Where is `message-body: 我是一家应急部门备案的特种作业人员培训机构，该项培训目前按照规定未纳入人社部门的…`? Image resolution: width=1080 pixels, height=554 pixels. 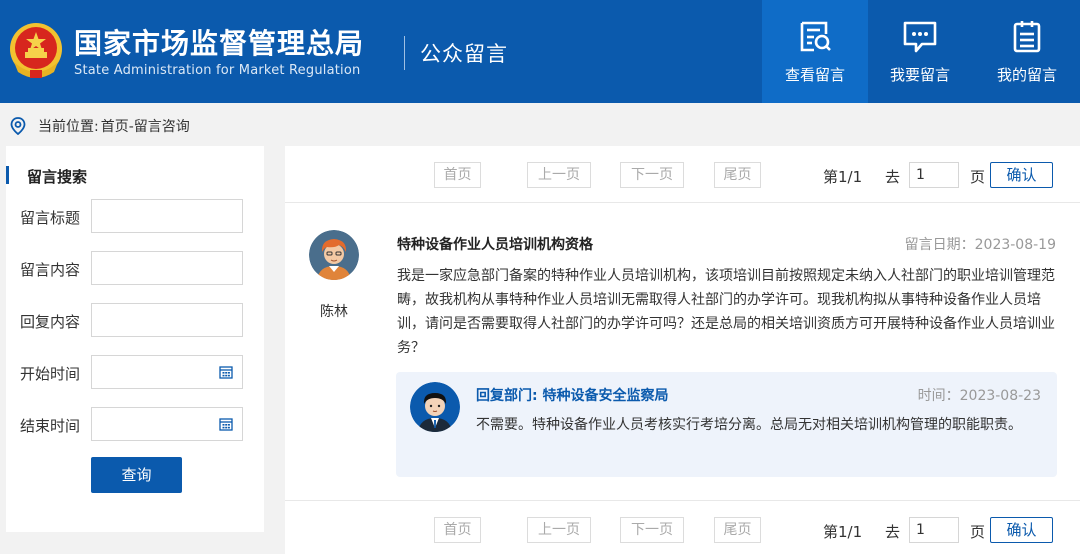
message-body: 我是一家应急部门备案的特种作业人员培训机构，该项培训目前按照规定未纳入人社部门的… is located at coordinates (726, 312).